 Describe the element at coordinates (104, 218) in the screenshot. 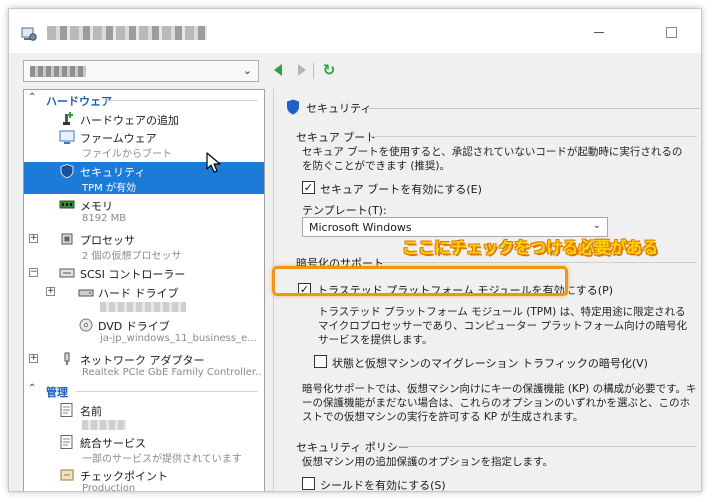

I see `nav-item-detail: 8192 MB` at that location.